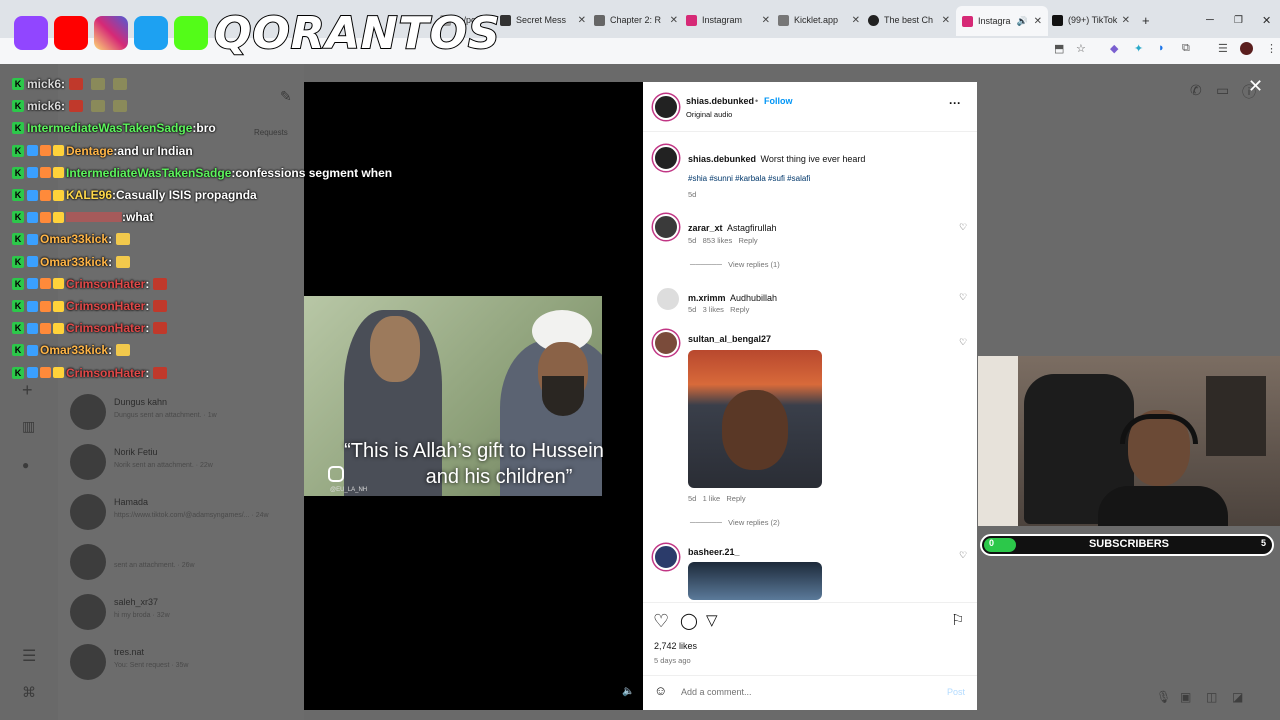  I want to click on speaker-icon: 🔊, so click(1022, 21).